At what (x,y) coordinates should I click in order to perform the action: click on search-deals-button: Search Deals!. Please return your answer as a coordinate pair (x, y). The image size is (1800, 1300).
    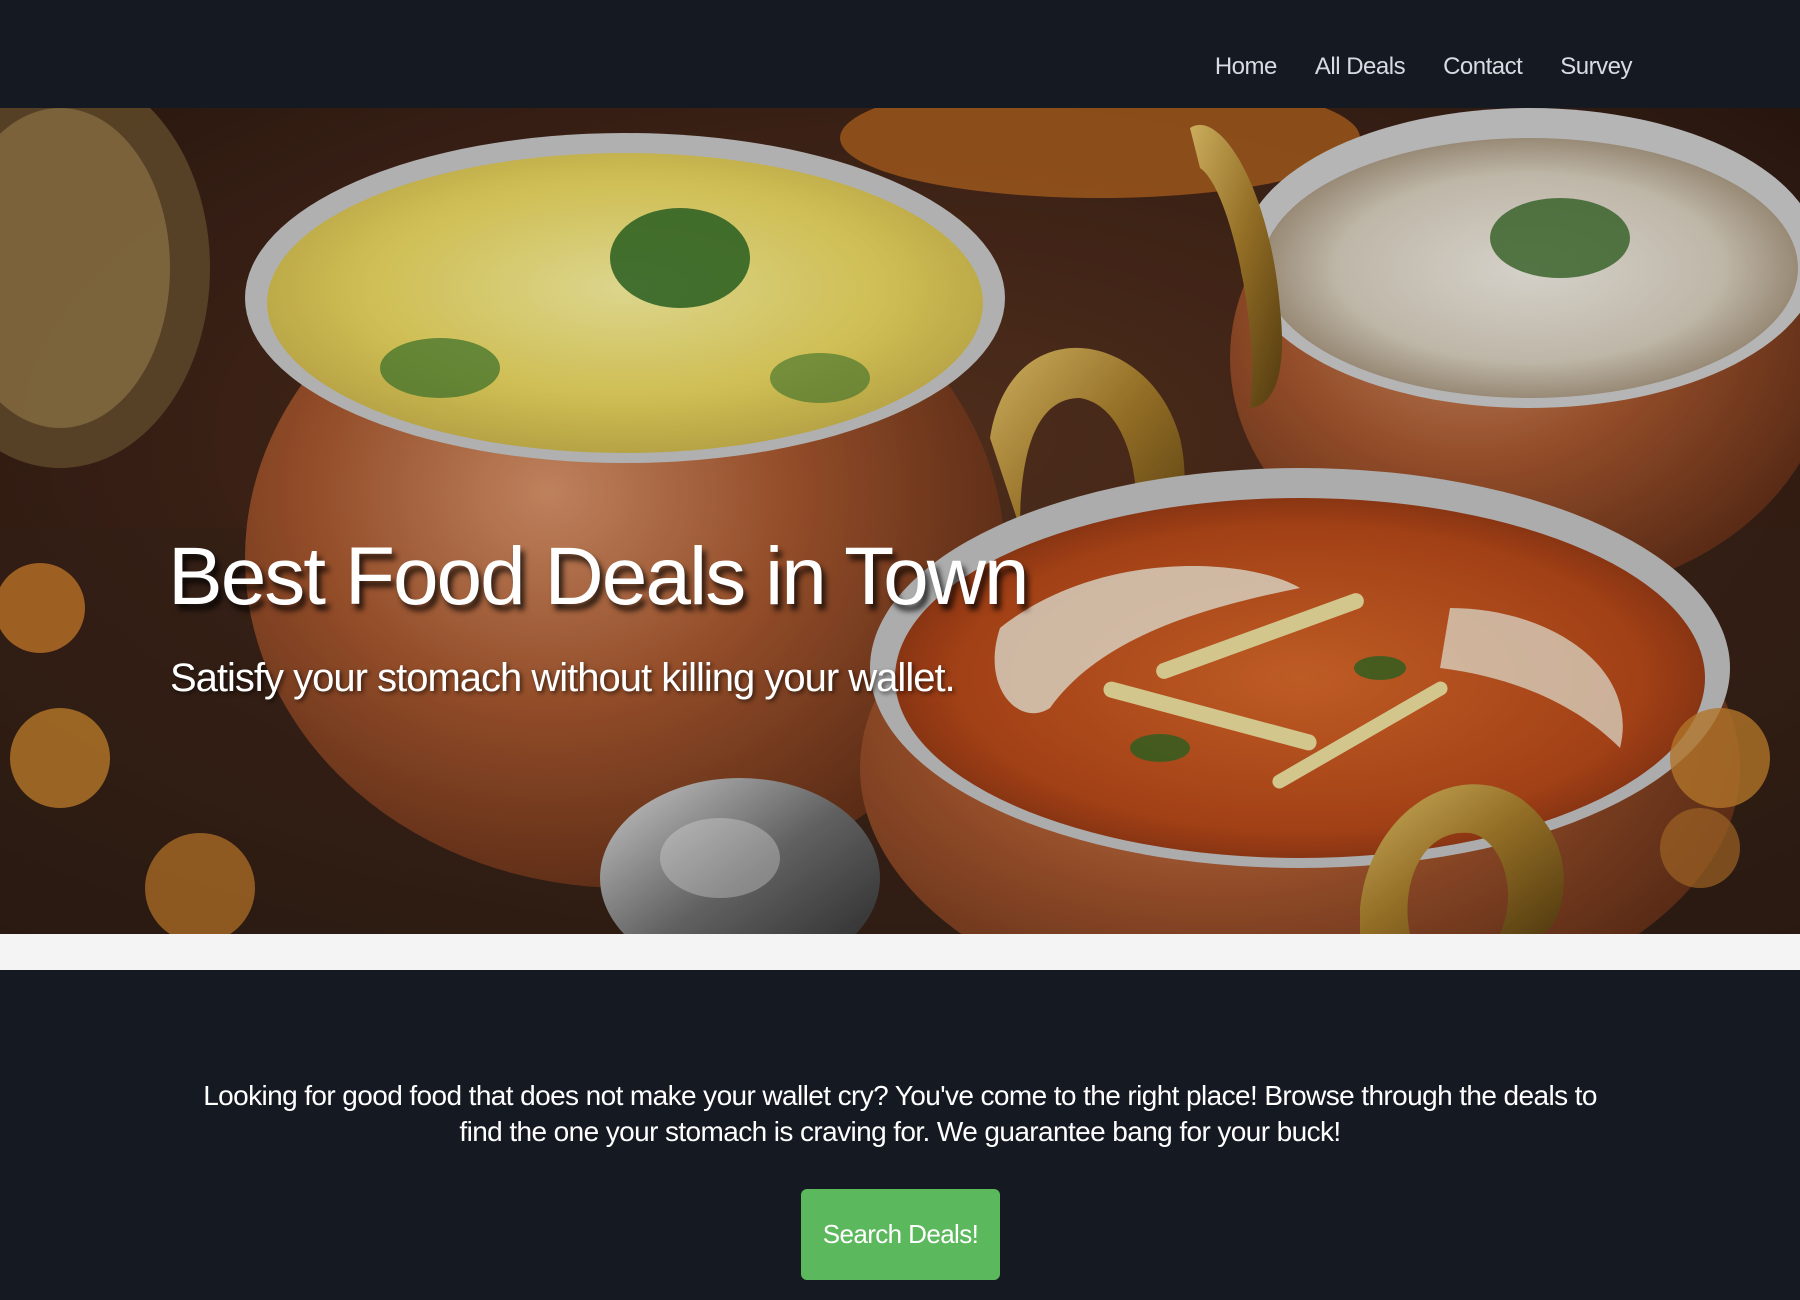
    Looking at the image, I should click on (900, 1234).